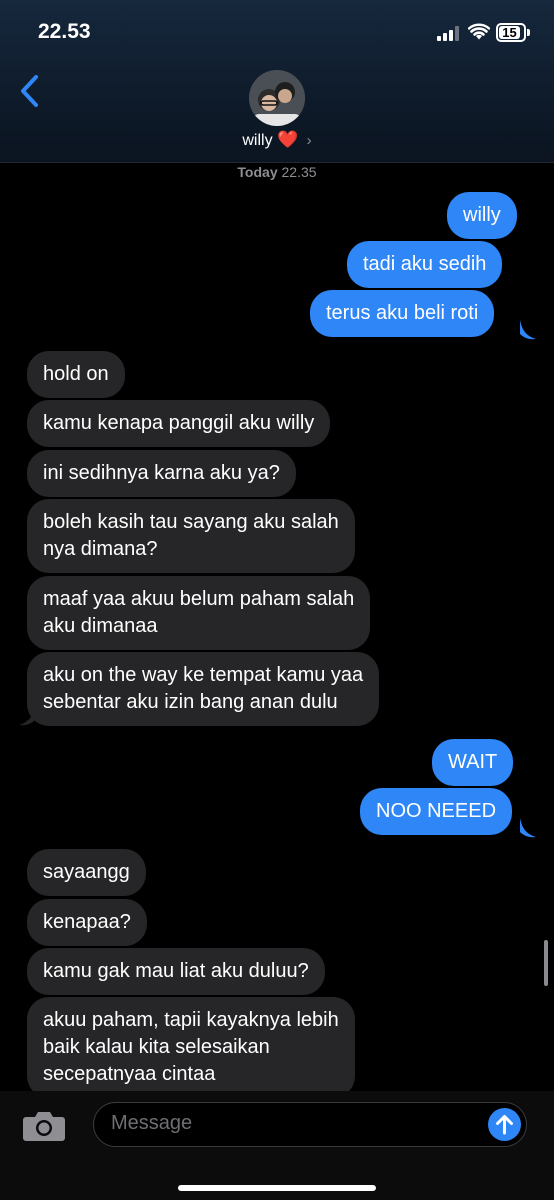 This screenshot has width=554, height=1200. Describe the element at coordinates (257, 172) in the screenshot. I see `timestamp-day: Today` at that location.